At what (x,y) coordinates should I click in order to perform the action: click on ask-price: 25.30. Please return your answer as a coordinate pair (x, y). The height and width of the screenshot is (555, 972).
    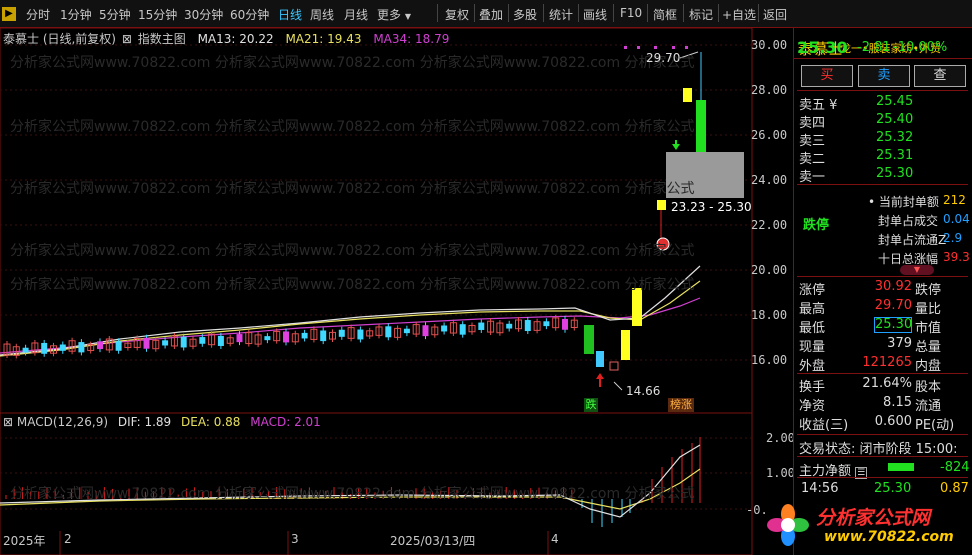
    Looking at the image, I should click on (894, 173).